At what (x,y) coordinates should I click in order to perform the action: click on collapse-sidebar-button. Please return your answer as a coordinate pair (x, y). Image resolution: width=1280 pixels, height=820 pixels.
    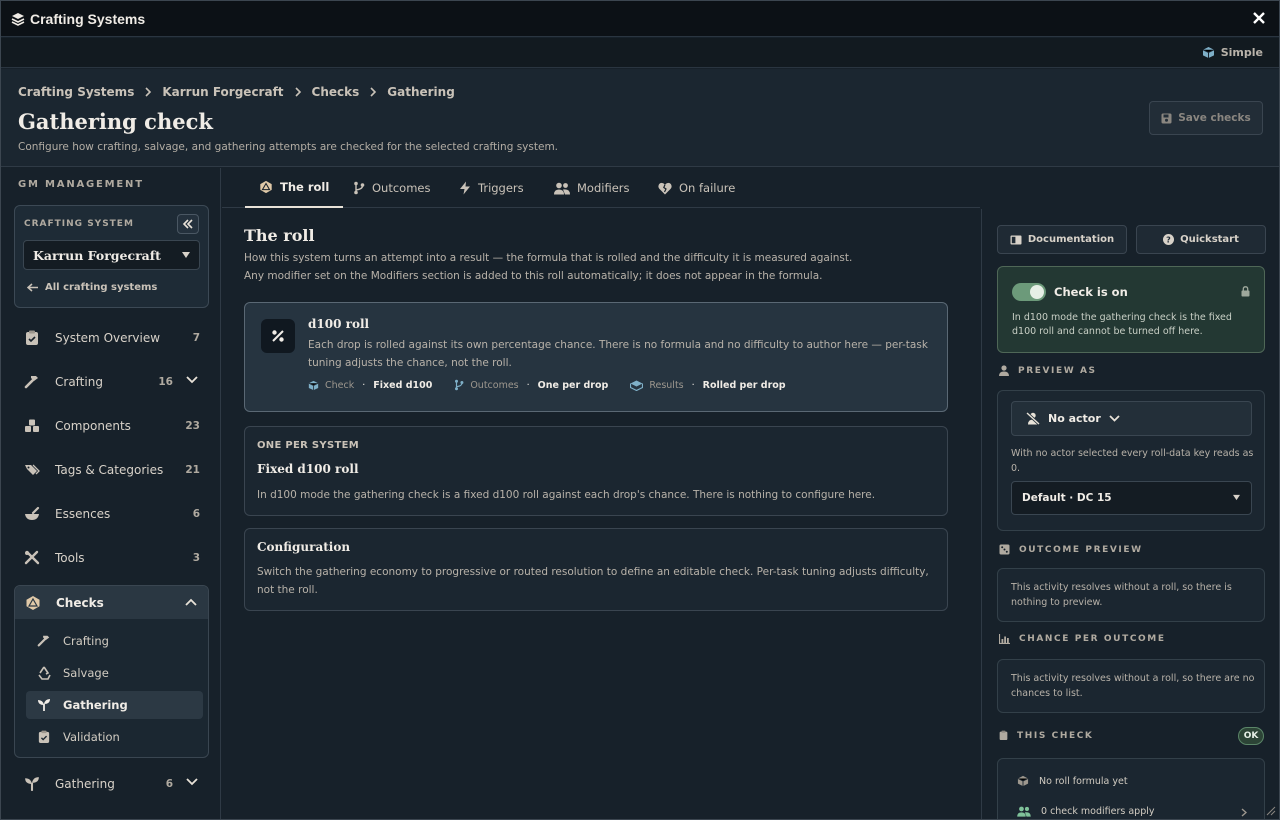
    Looking at the image, I should click on (188, 224).